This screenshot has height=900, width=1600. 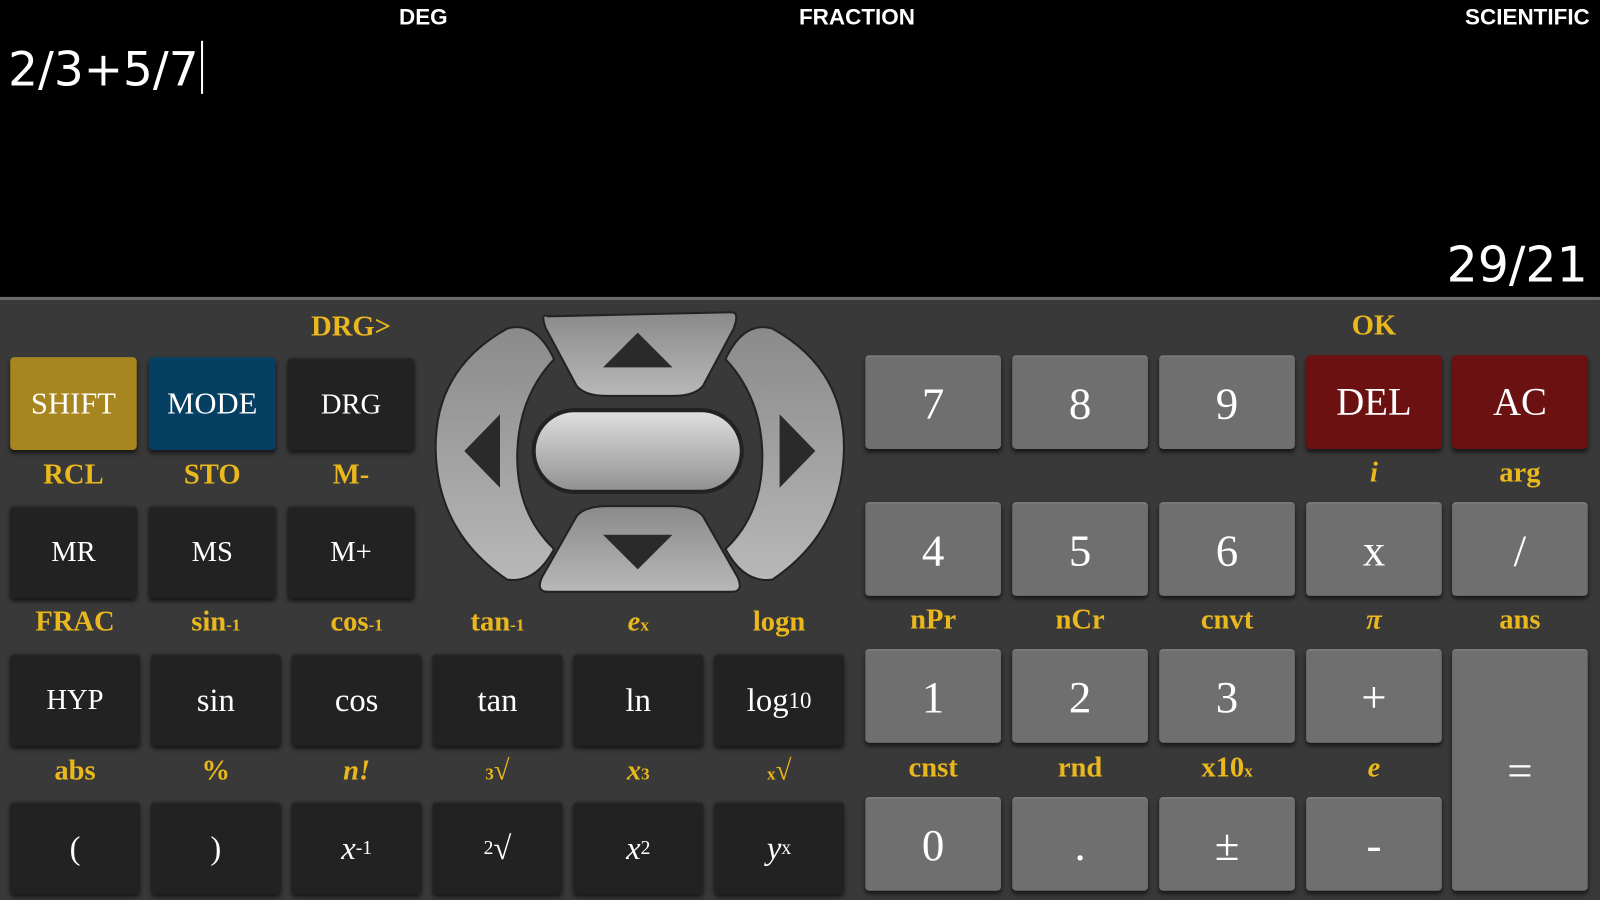 I want to click on key-text: tan, so click(x=497, y=700).